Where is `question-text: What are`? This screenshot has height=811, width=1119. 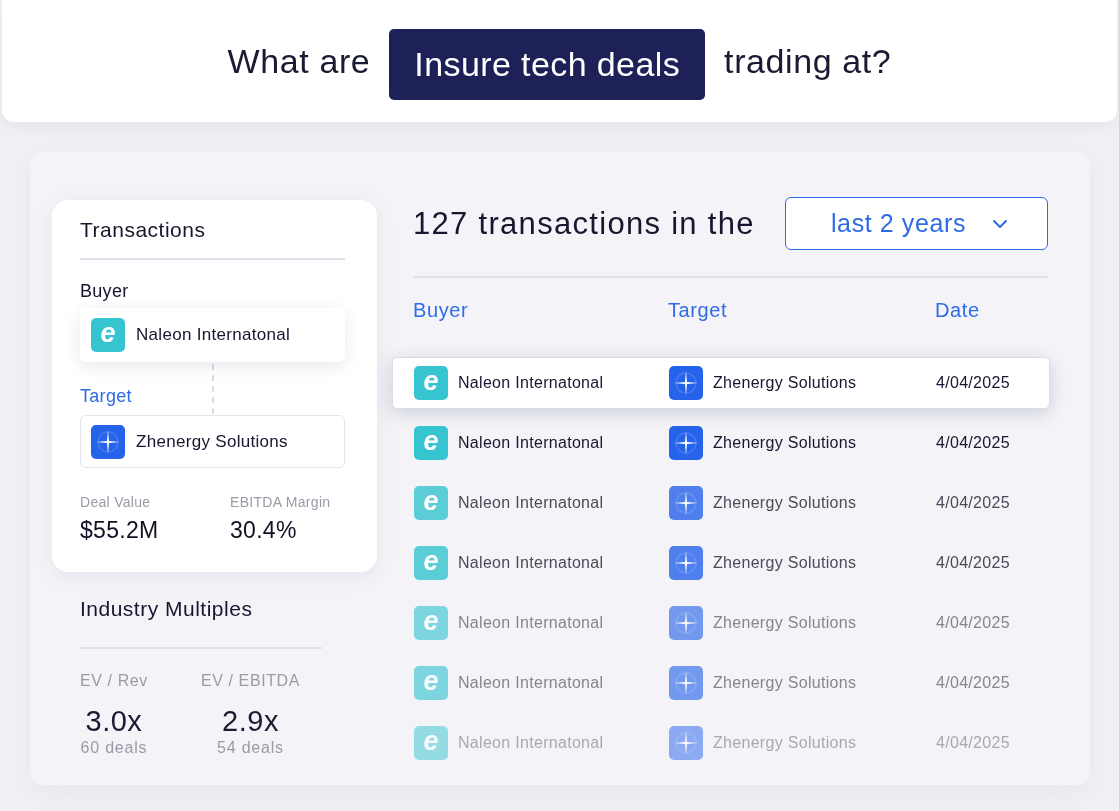
question-text: What are is located at coordinates (299, 61).